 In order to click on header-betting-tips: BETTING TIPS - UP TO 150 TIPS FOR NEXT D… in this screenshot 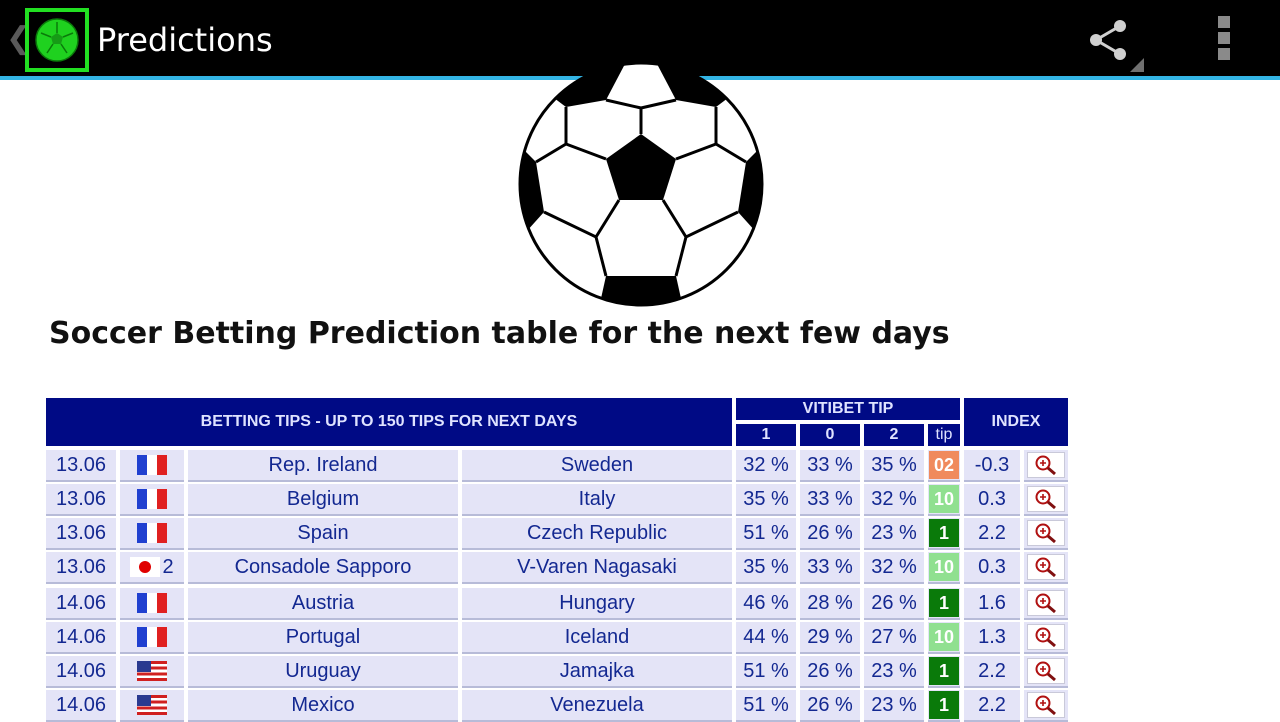, I will do `click(389, 422)`.